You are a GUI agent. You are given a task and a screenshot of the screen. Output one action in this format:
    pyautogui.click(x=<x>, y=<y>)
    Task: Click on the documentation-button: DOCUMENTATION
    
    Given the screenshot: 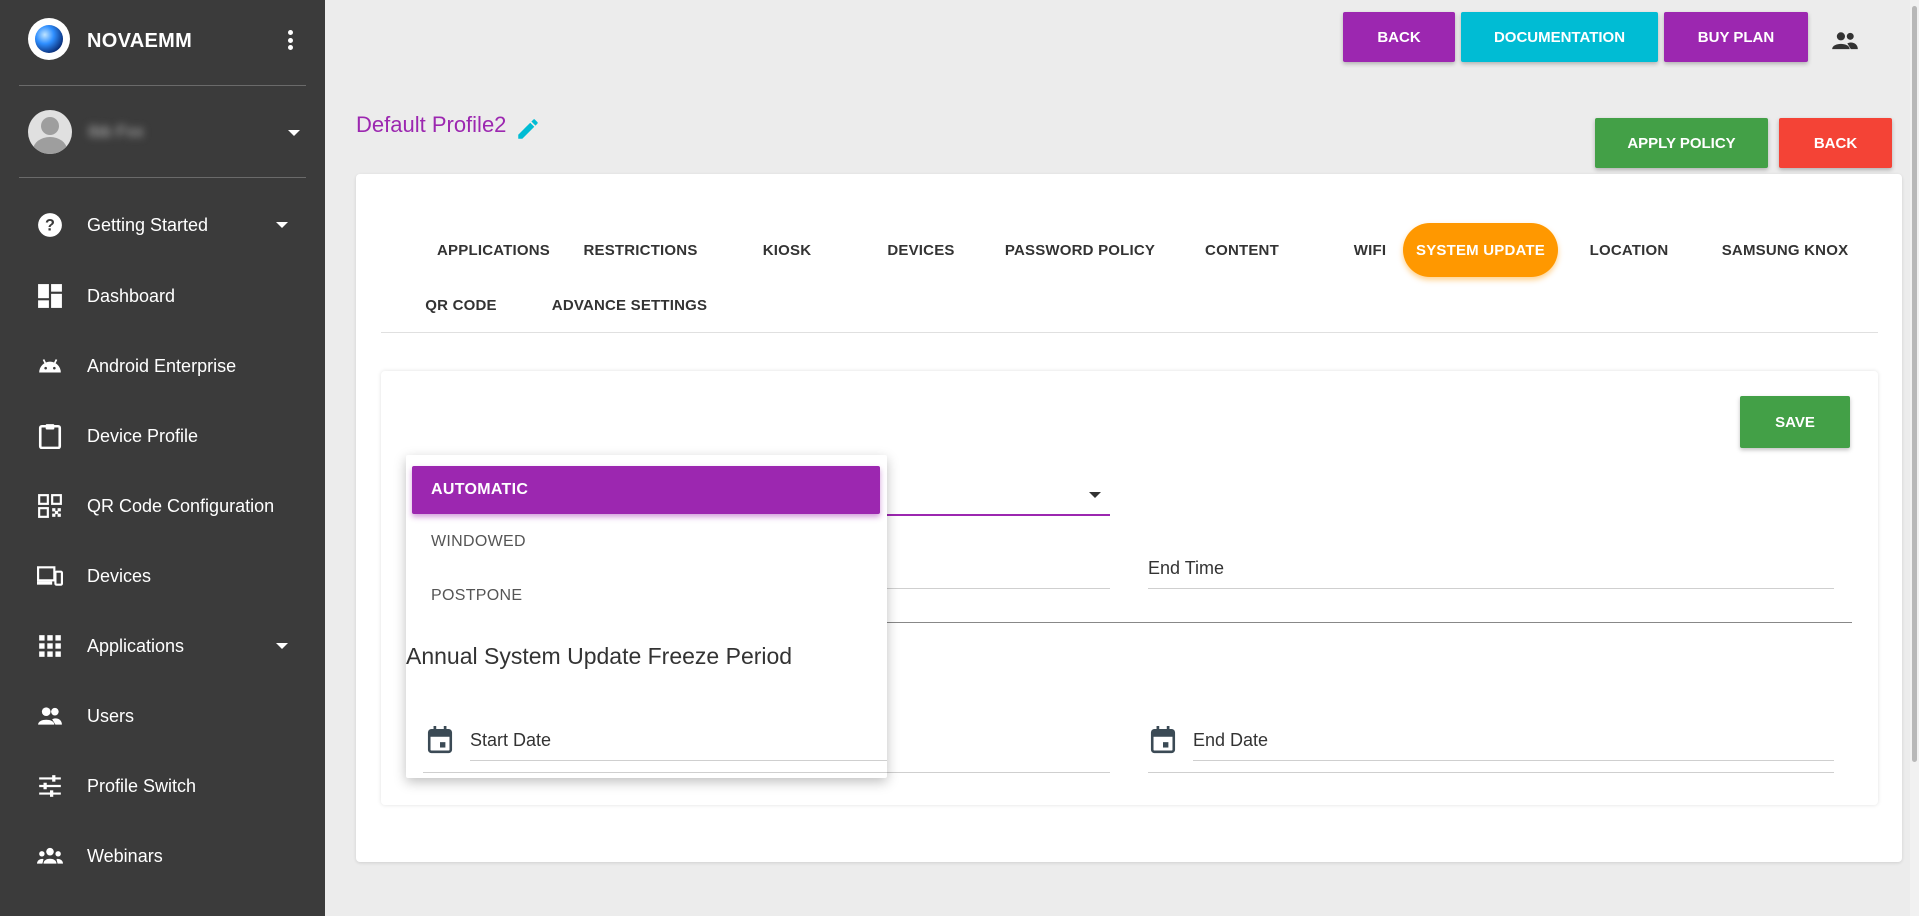 What is the action you would take?
    pyautogui.click(x=1559, y=37)
    